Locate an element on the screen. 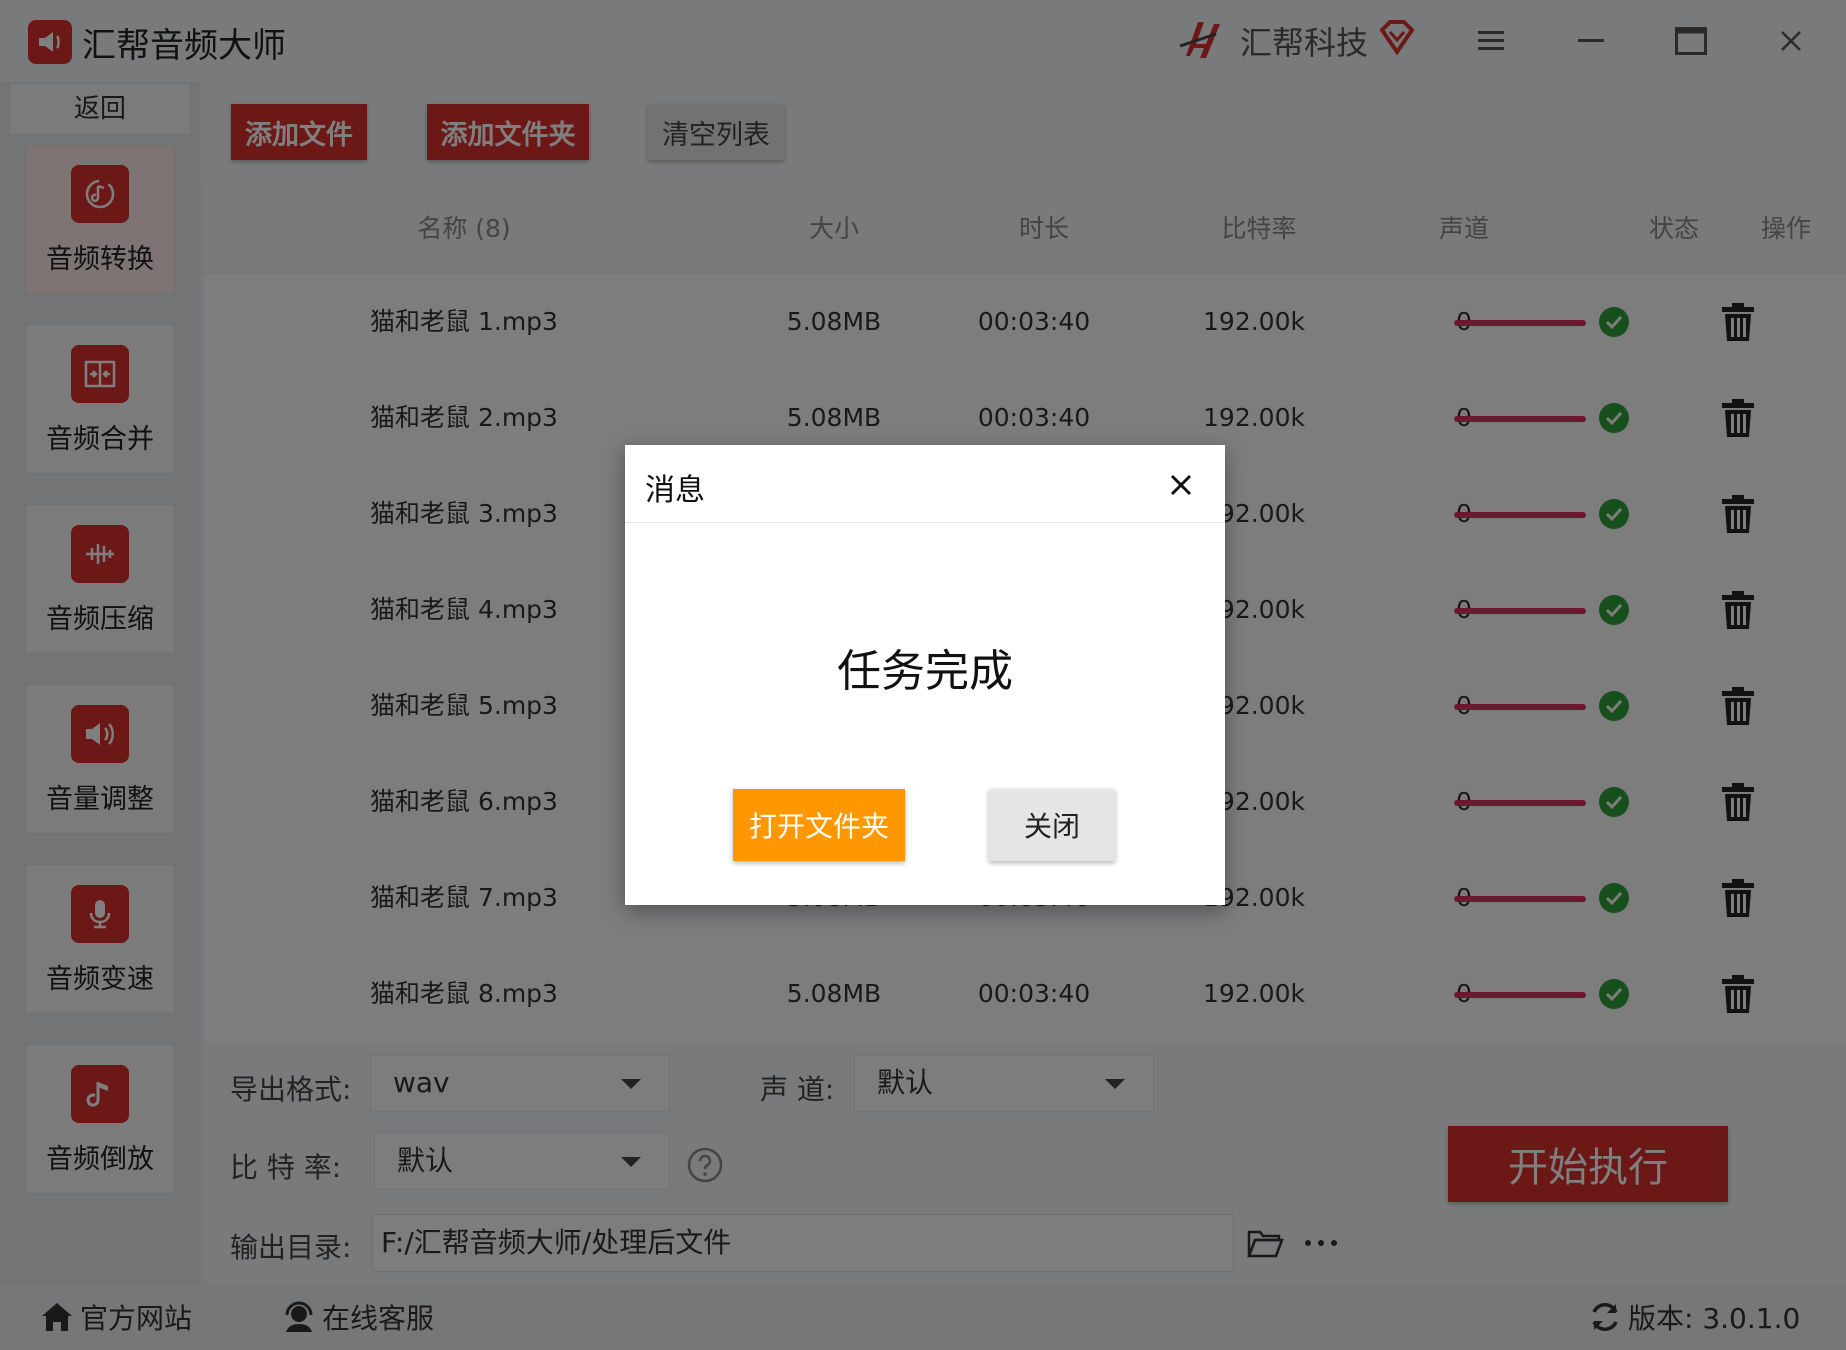 The image size is (1846, 1350). message-dialog: 消息 任务完成 打开文件夹 关闭 is located at coordinates (925, 675).